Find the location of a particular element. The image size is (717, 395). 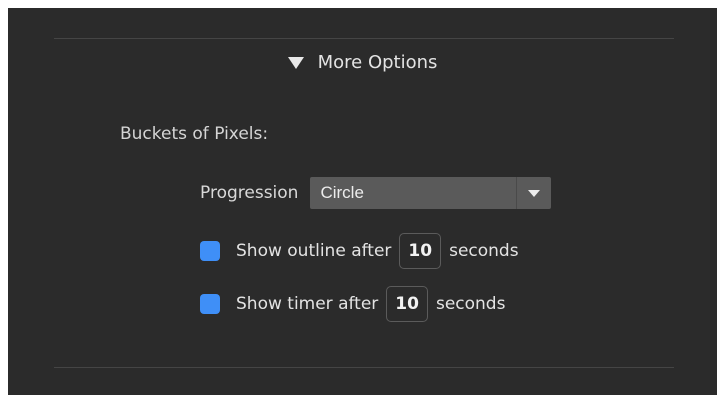

outline-seconds-field: 10 is located at coordinates (420, 251).